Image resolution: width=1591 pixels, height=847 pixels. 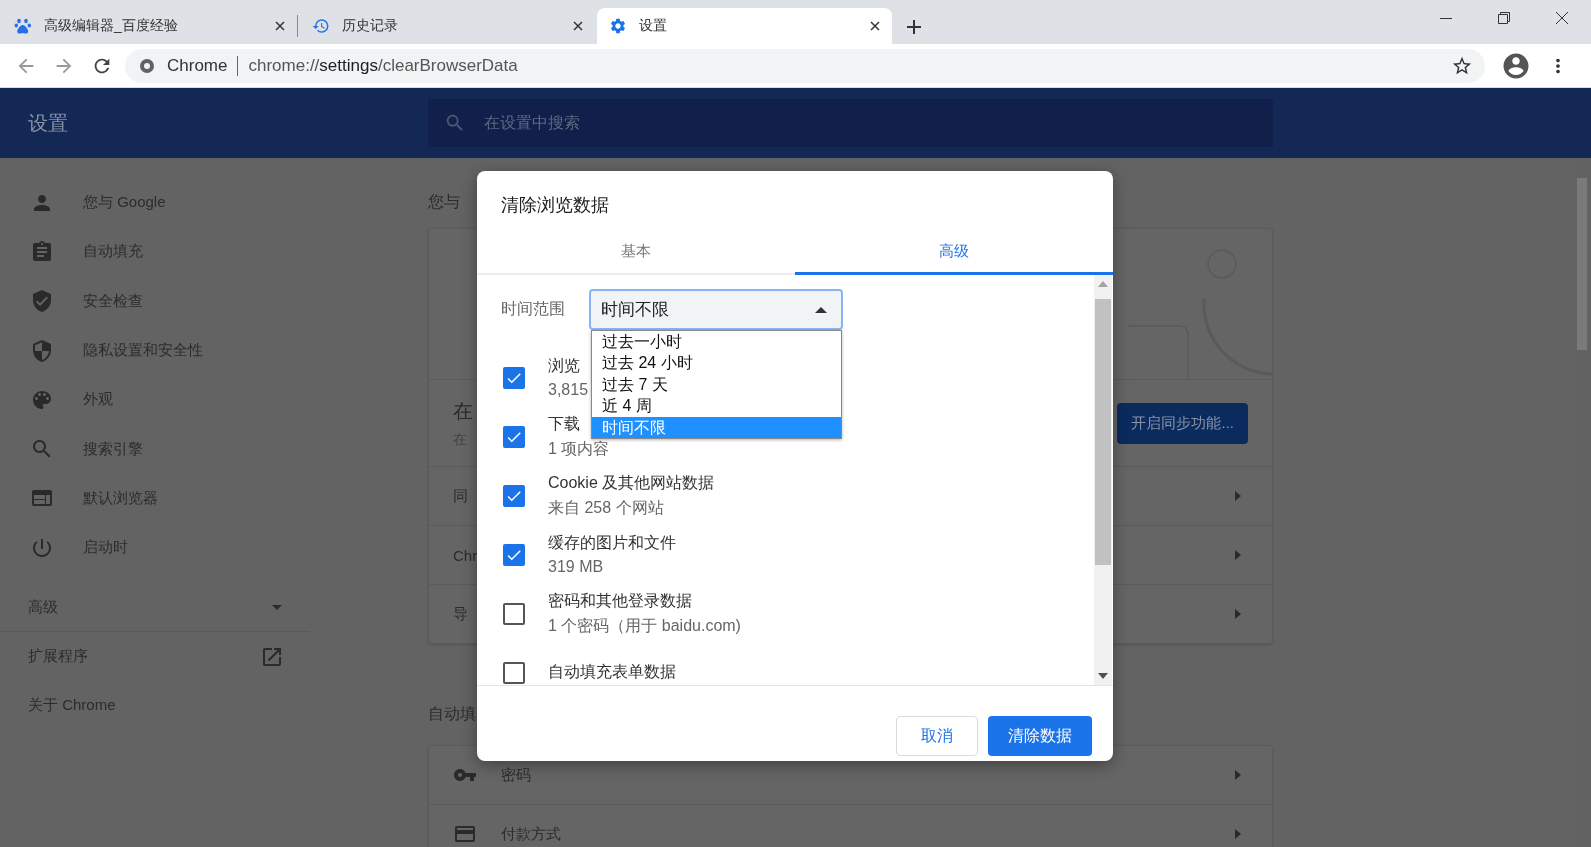 What do you see at coordinates (850, 825) in the screenshot?
I see `settings-row: 付款方式` at bounding box center [850, 825].